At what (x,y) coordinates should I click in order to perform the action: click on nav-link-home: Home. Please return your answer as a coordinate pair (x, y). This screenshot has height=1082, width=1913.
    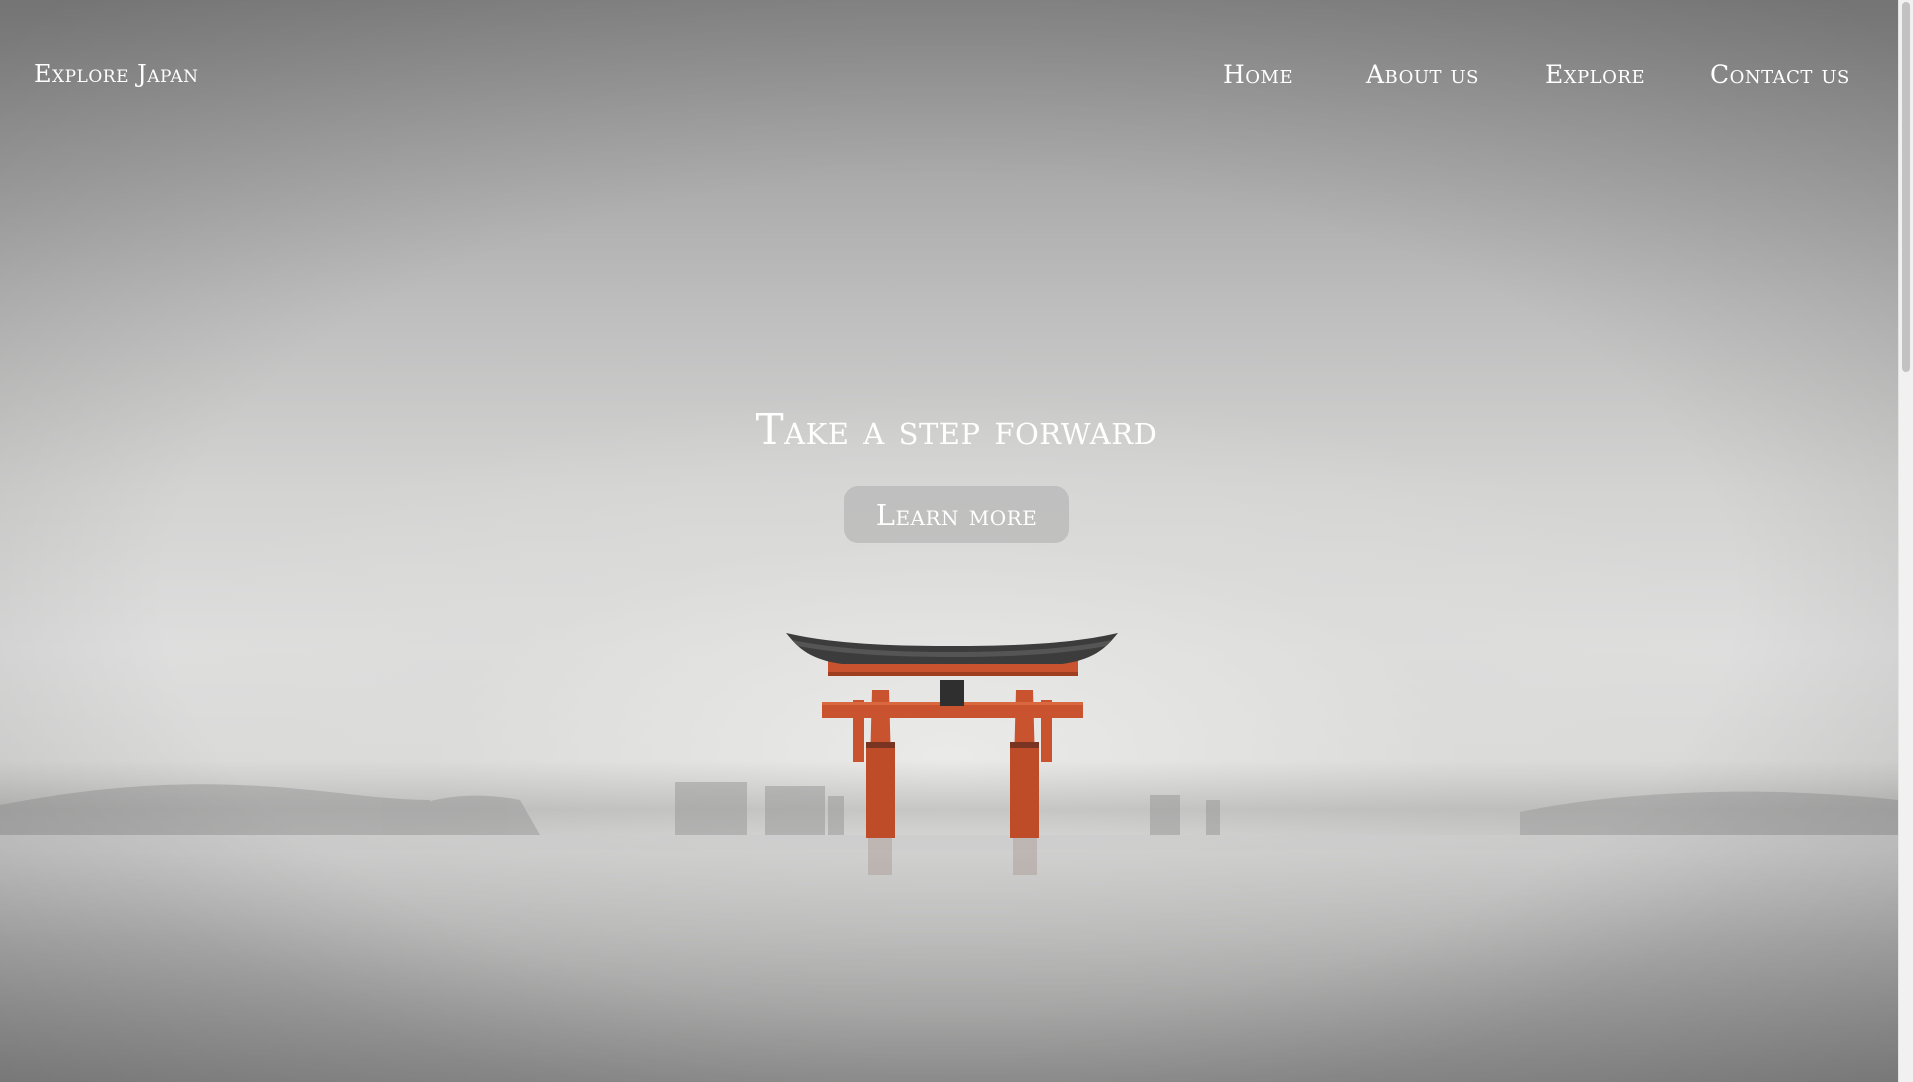
    Looking at the image, I should click on (1258, 74).